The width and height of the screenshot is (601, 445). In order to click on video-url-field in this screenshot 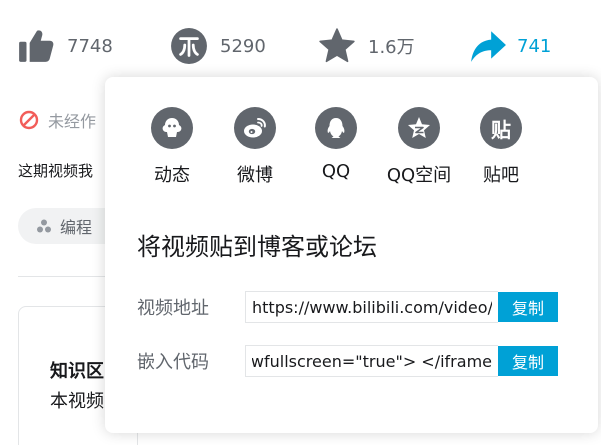, I will do `click(371, 307)`.